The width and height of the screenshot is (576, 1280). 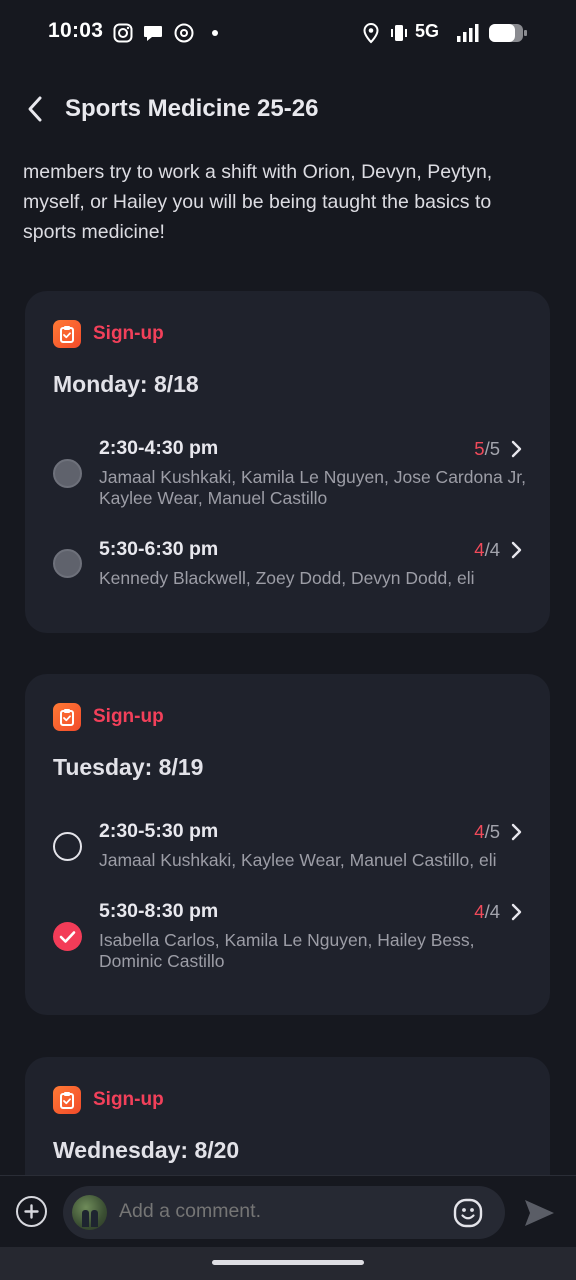 What do you see at coordinates (215, 33) in the screenshot?
I see `notification-dot` at bounding box center [215, 33].